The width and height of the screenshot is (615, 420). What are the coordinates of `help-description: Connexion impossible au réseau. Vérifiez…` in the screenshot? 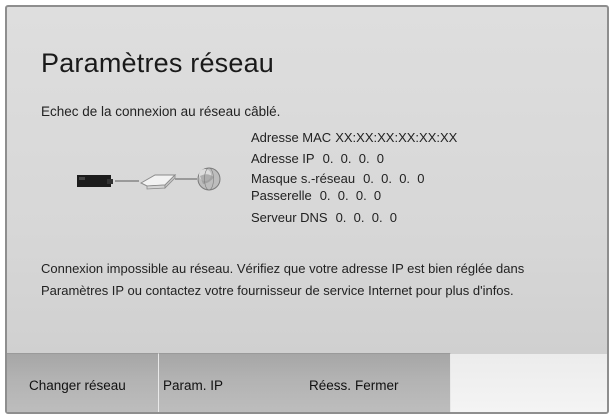 It's located at (321, 280).